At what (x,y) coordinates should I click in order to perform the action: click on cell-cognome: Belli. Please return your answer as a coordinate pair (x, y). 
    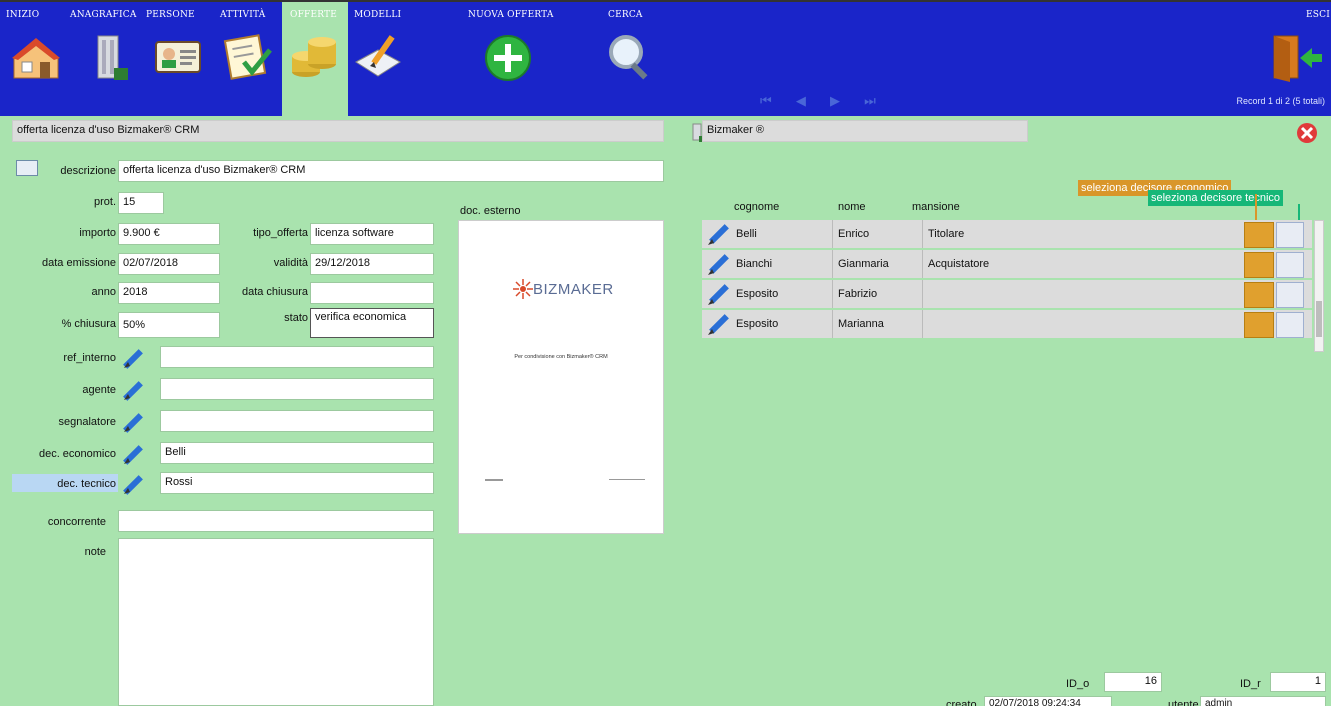
    Looking at the image, I should click on (746, 234).